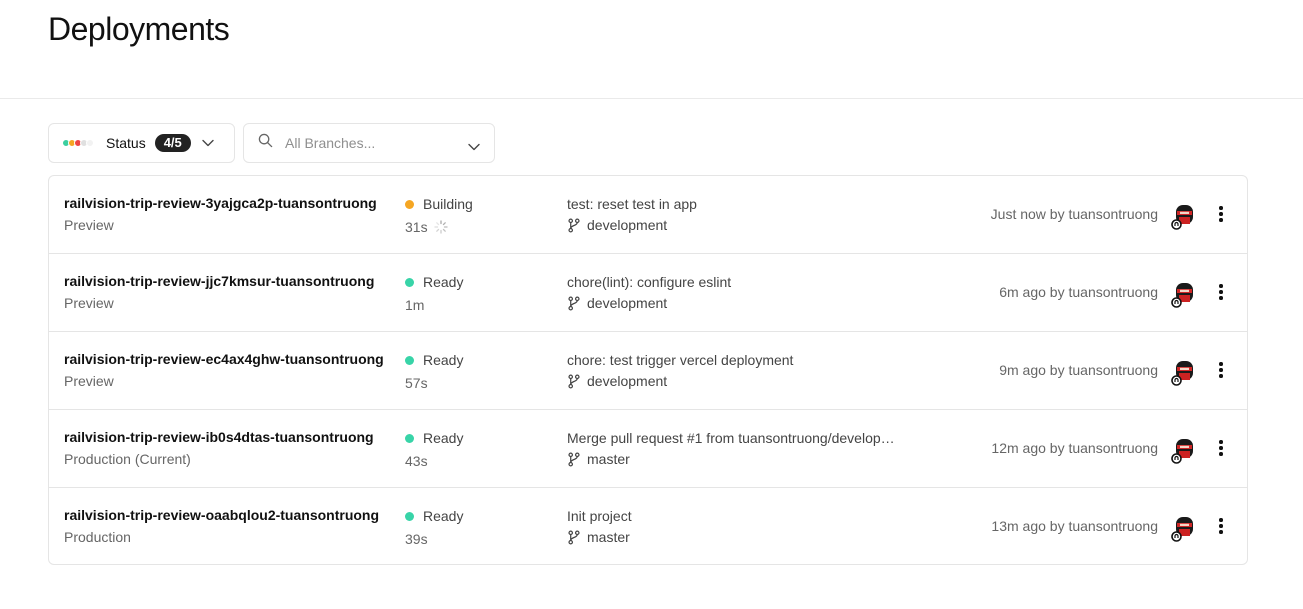 This screenshot has height=609, width=1303. I want to click on branch-filter, so click(369, 143).